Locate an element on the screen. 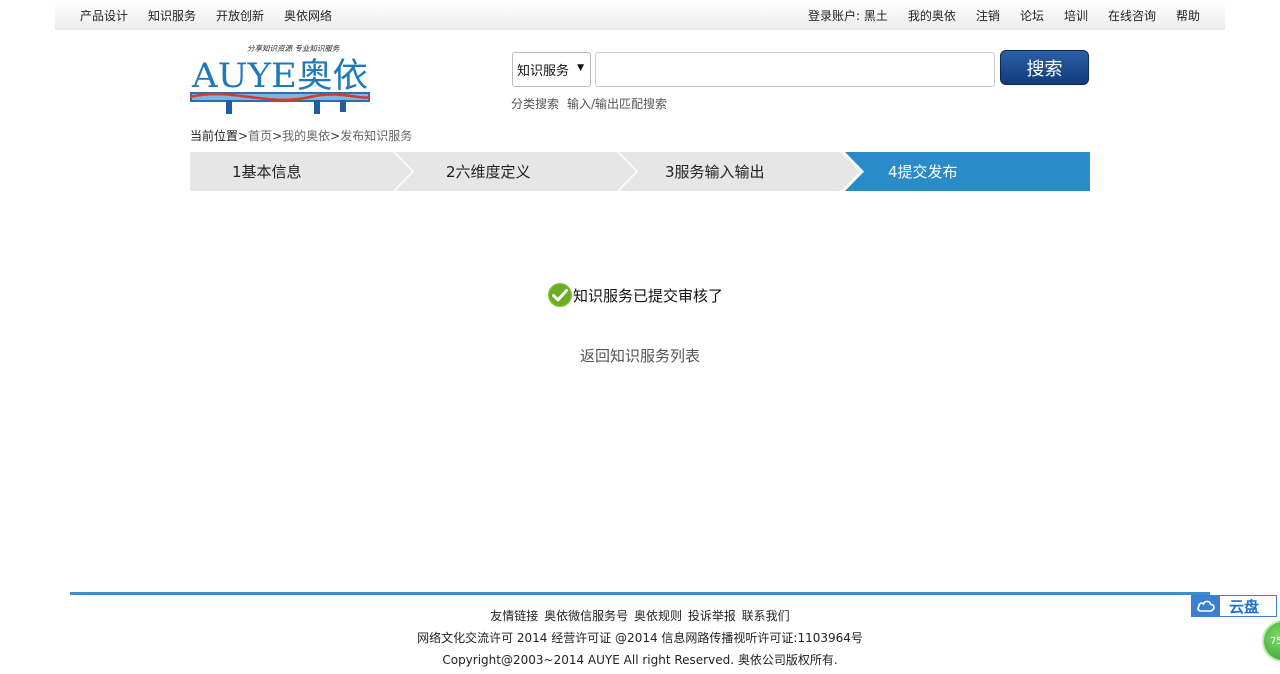  breadcrumb-home: 首页 is located at coordinates (260, 136).